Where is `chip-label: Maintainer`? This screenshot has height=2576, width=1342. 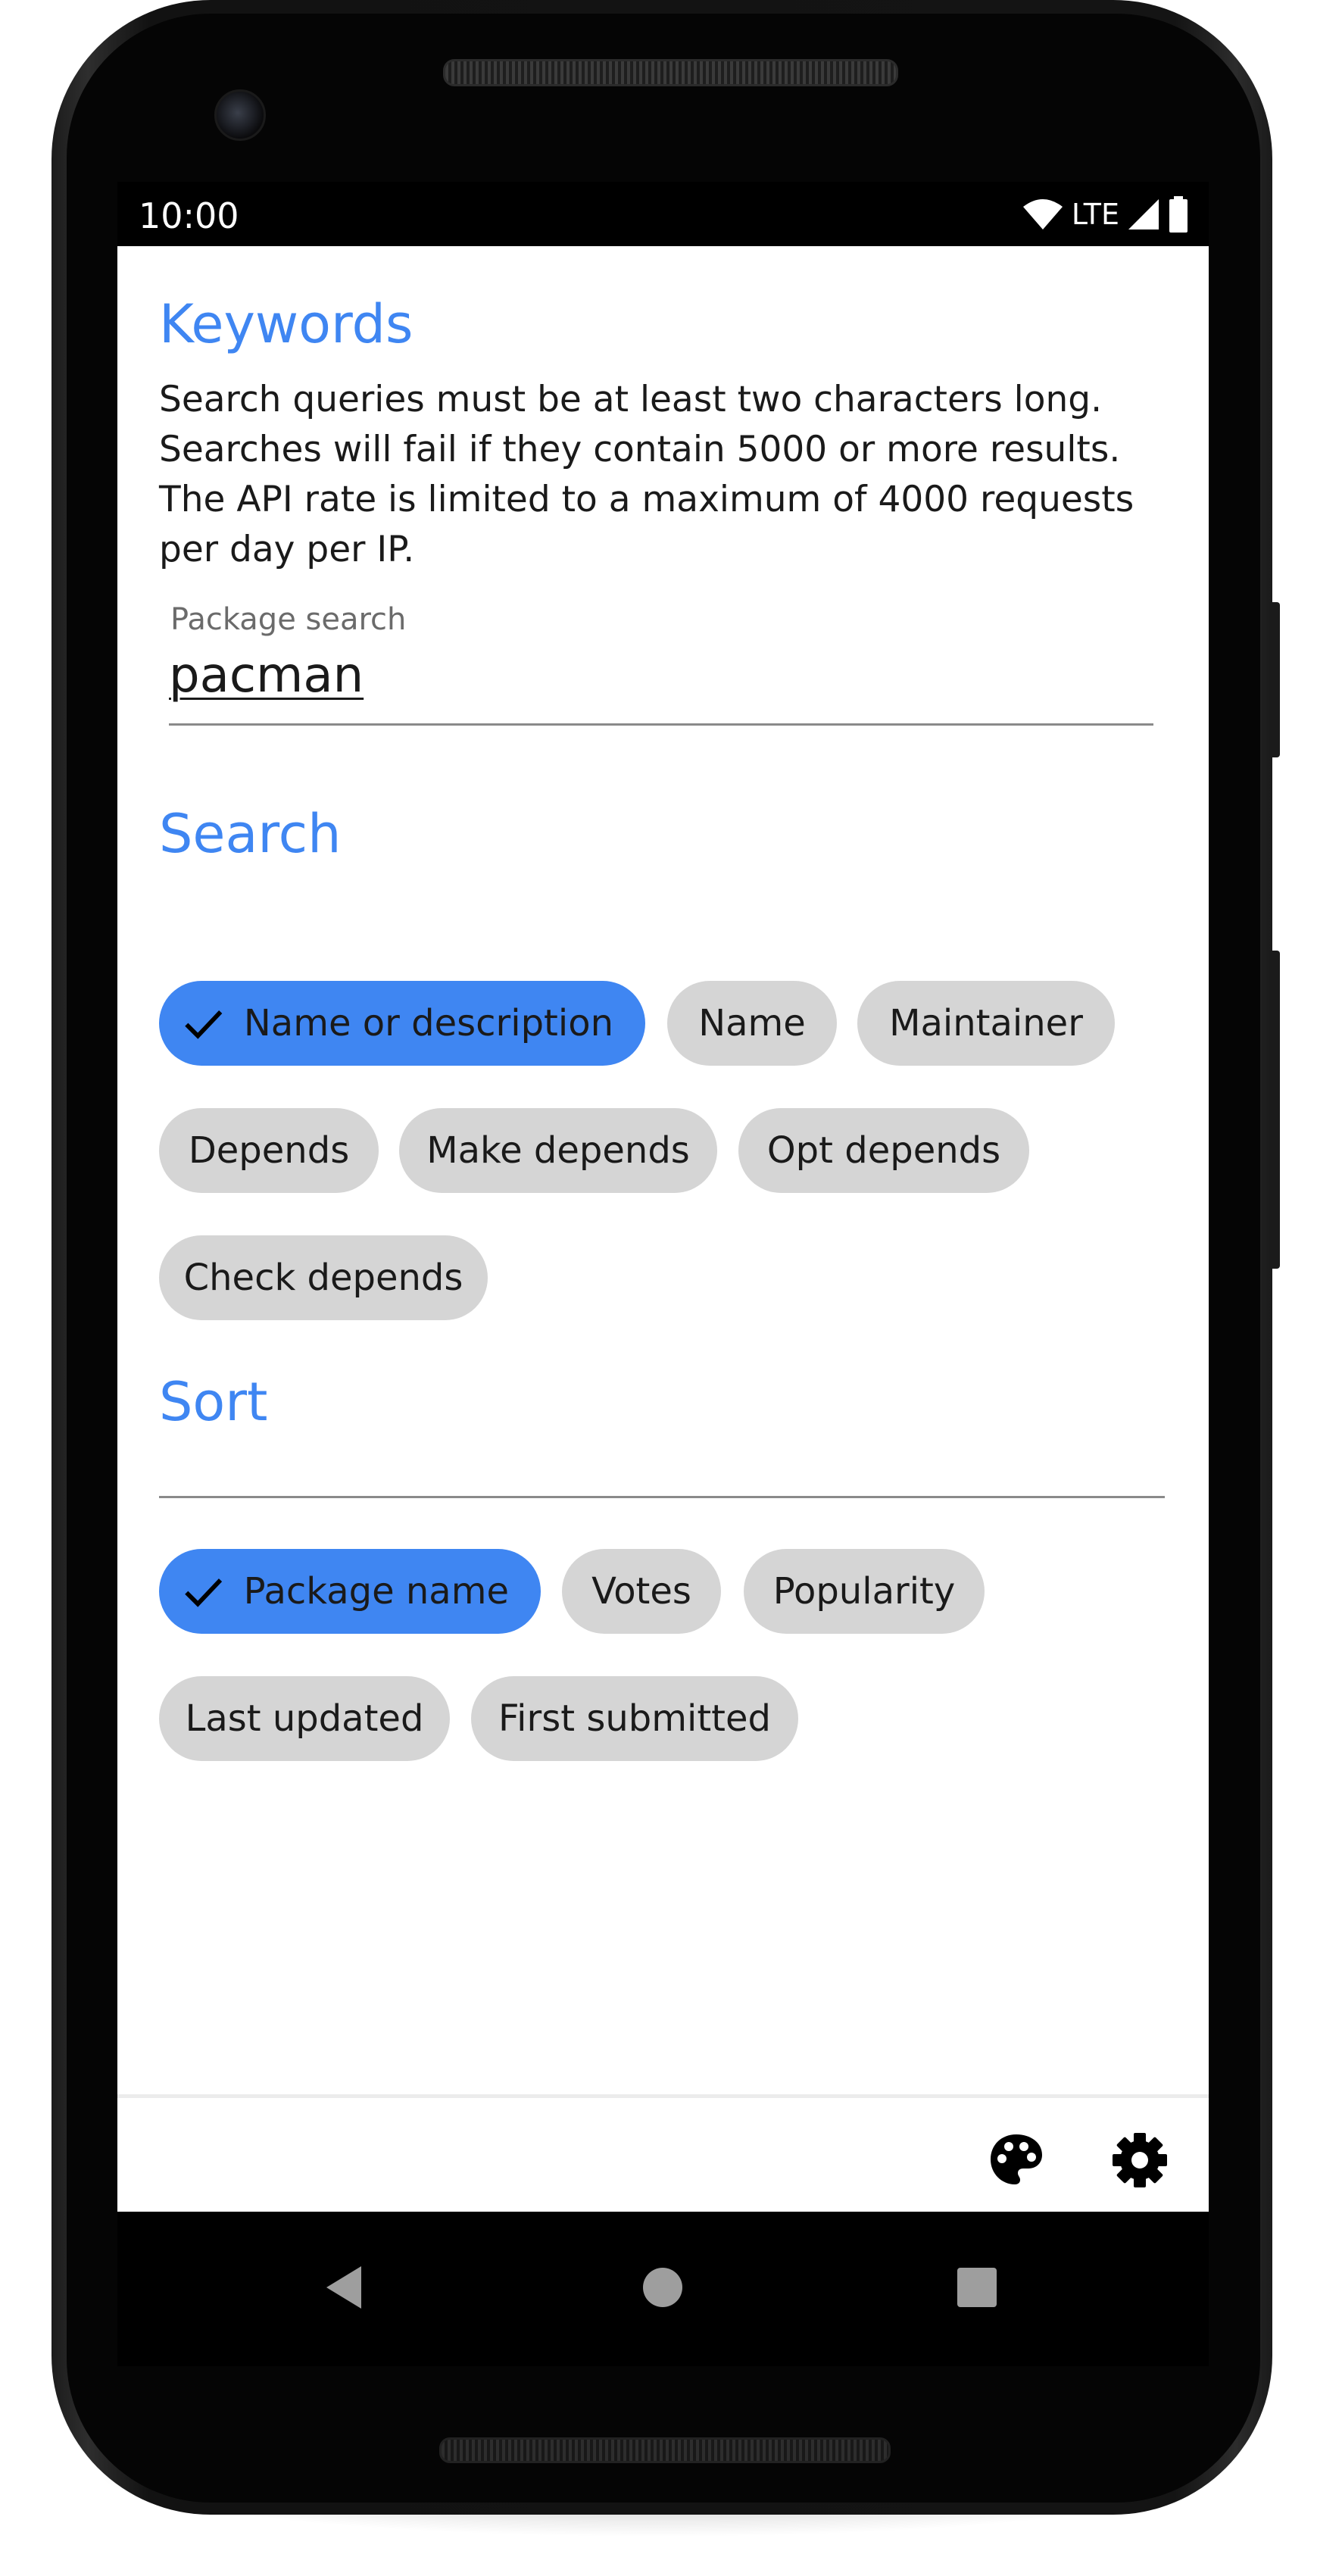 chip-label: Maintainer is located at coordinates (986, 1023).